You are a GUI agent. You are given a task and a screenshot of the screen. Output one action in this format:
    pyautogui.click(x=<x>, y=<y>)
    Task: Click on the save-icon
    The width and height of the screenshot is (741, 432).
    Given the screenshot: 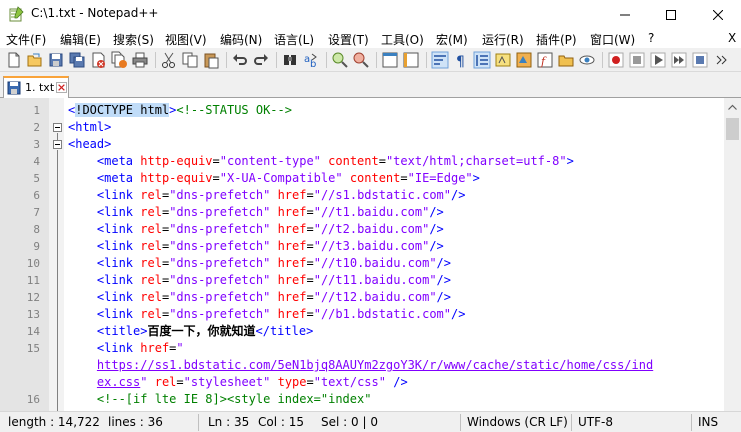 What is the action you would take?
    pyautogui.click(x=56, y=60)
    